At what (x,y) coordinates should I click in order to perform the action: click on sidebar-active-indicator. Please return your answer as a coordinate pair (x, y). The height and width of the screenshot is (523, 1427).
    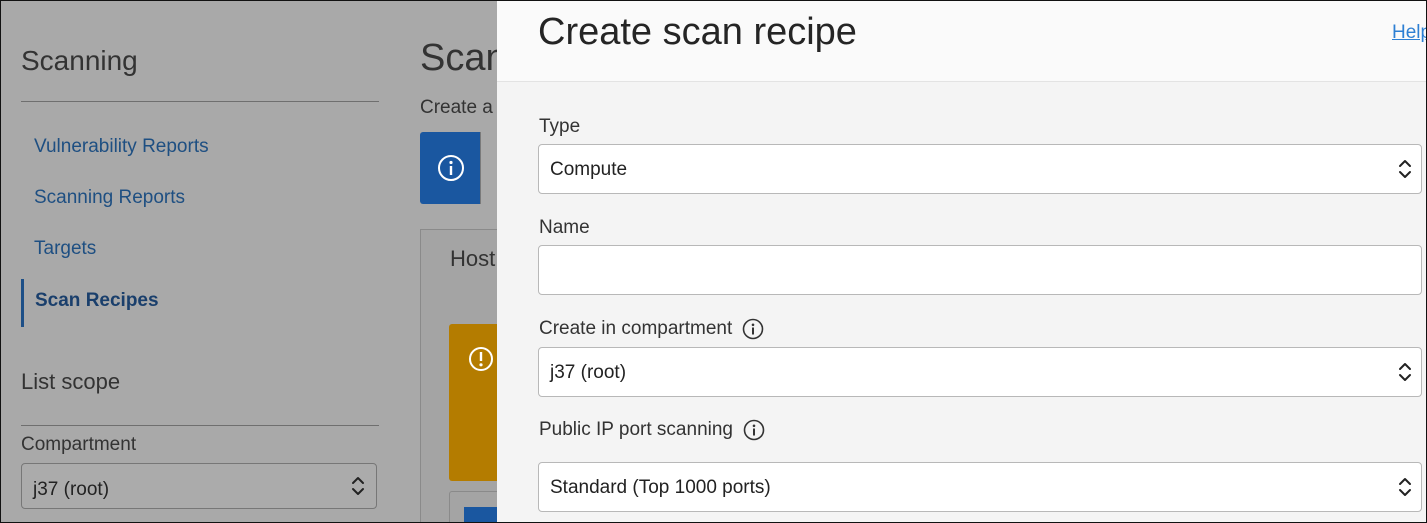
    Looking at the image, I should click on (22, 303).